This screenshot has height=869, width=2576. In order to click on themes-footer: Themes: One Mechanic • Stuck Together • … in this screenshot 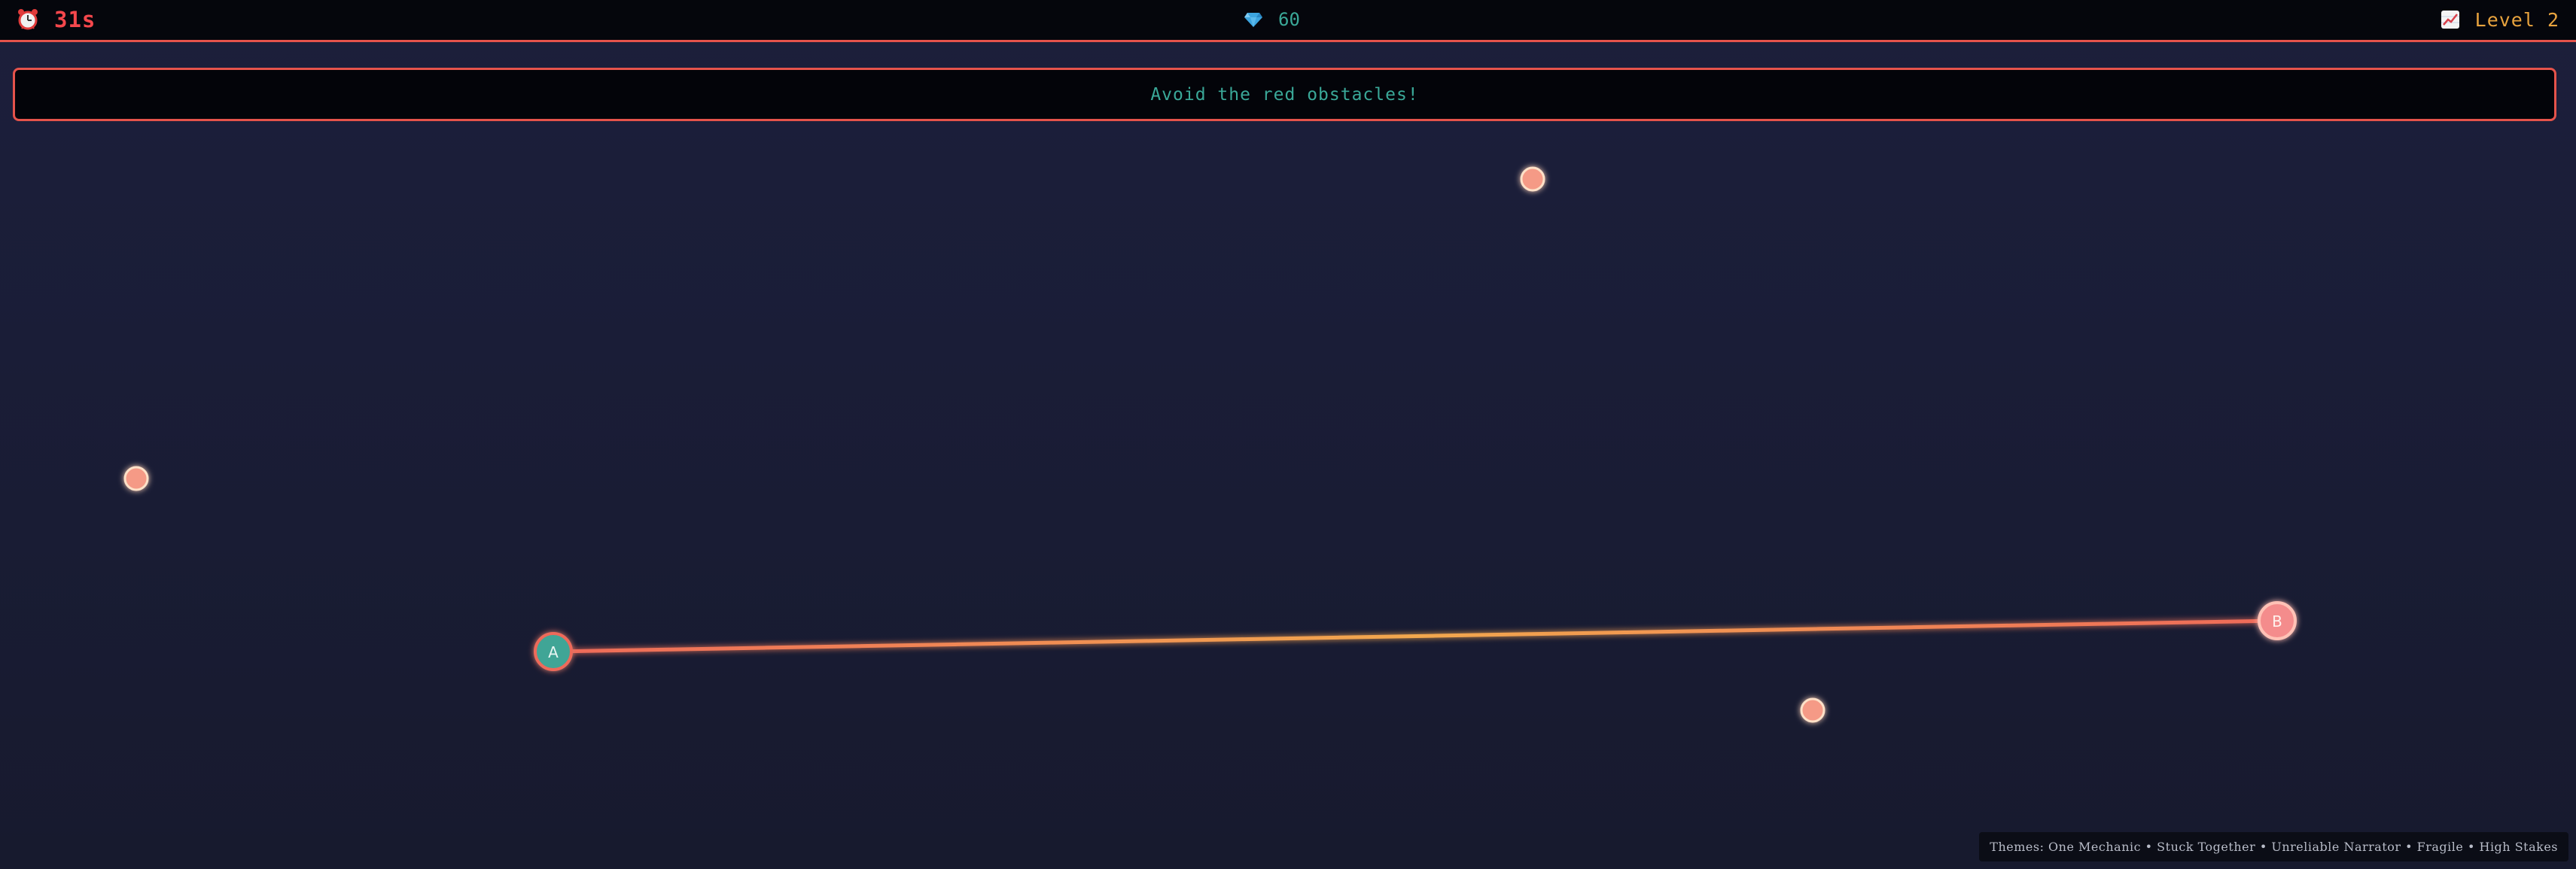, I will do `click(2274, 846)`.